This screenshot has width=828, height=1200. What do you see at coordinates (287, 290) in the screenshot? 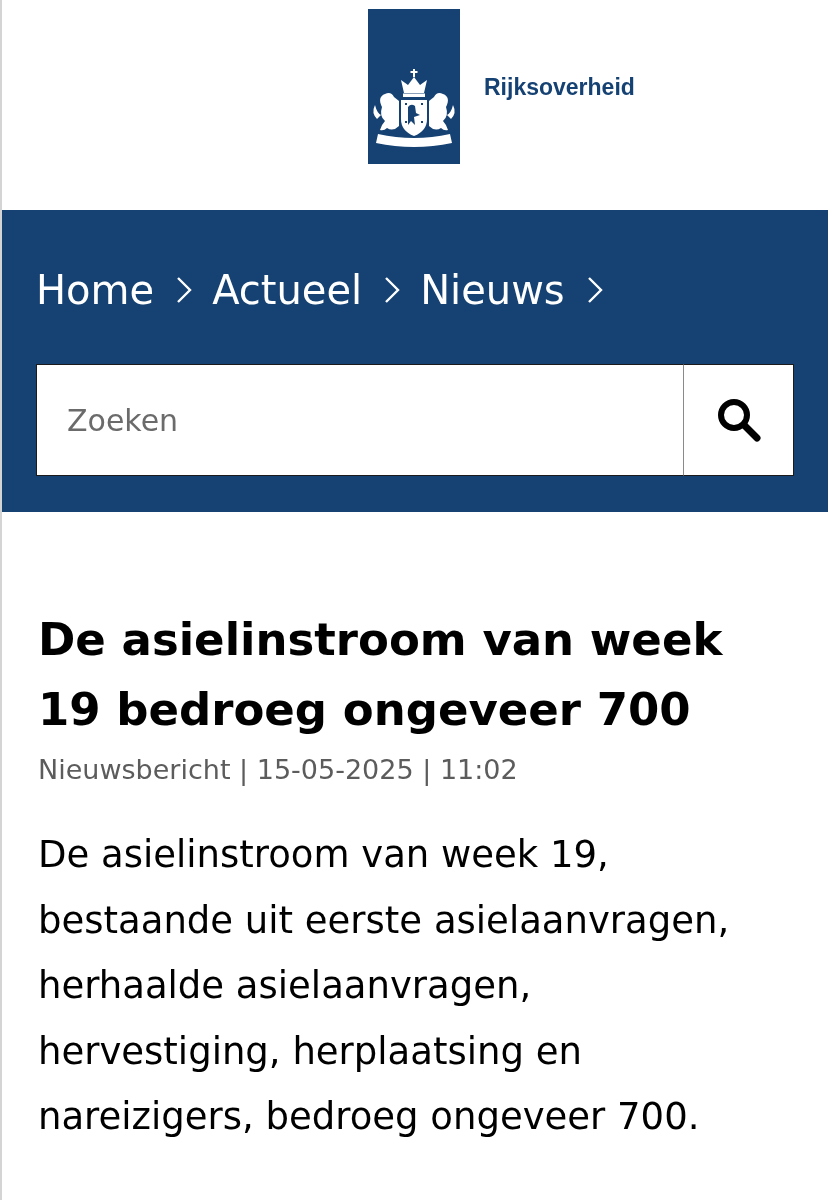
I see `breadcrumb-link: Actueel` at bounding box center [287, 290].